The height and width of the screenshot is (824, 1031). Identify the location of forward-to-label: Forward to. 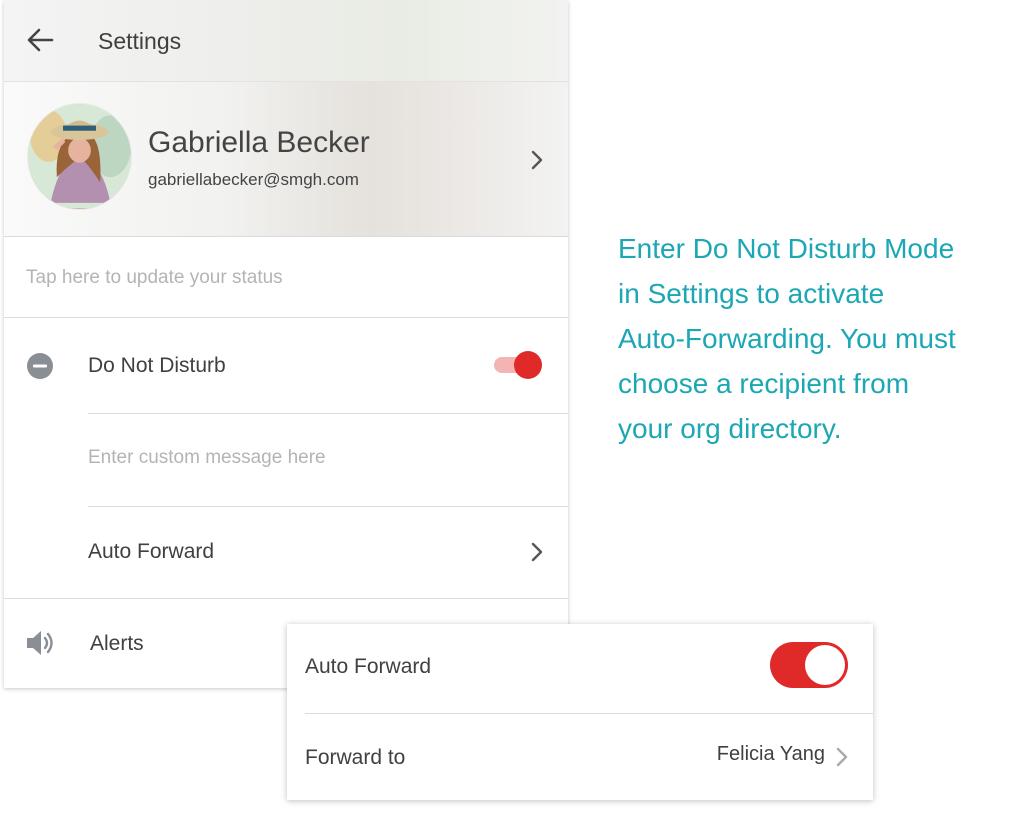
(355, 757).